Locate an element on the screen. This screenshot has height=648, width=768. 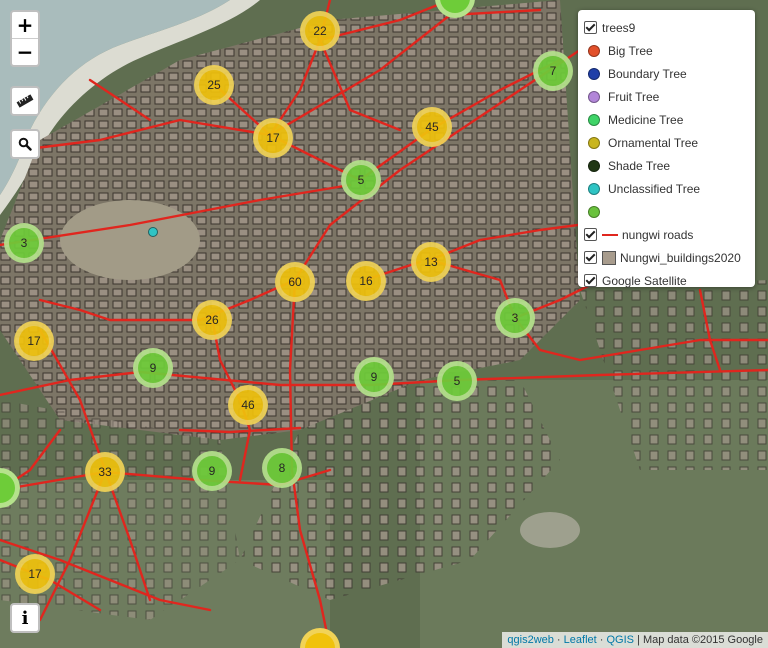
layer-label-trees: trees9 is located at coordinates (619, 27).